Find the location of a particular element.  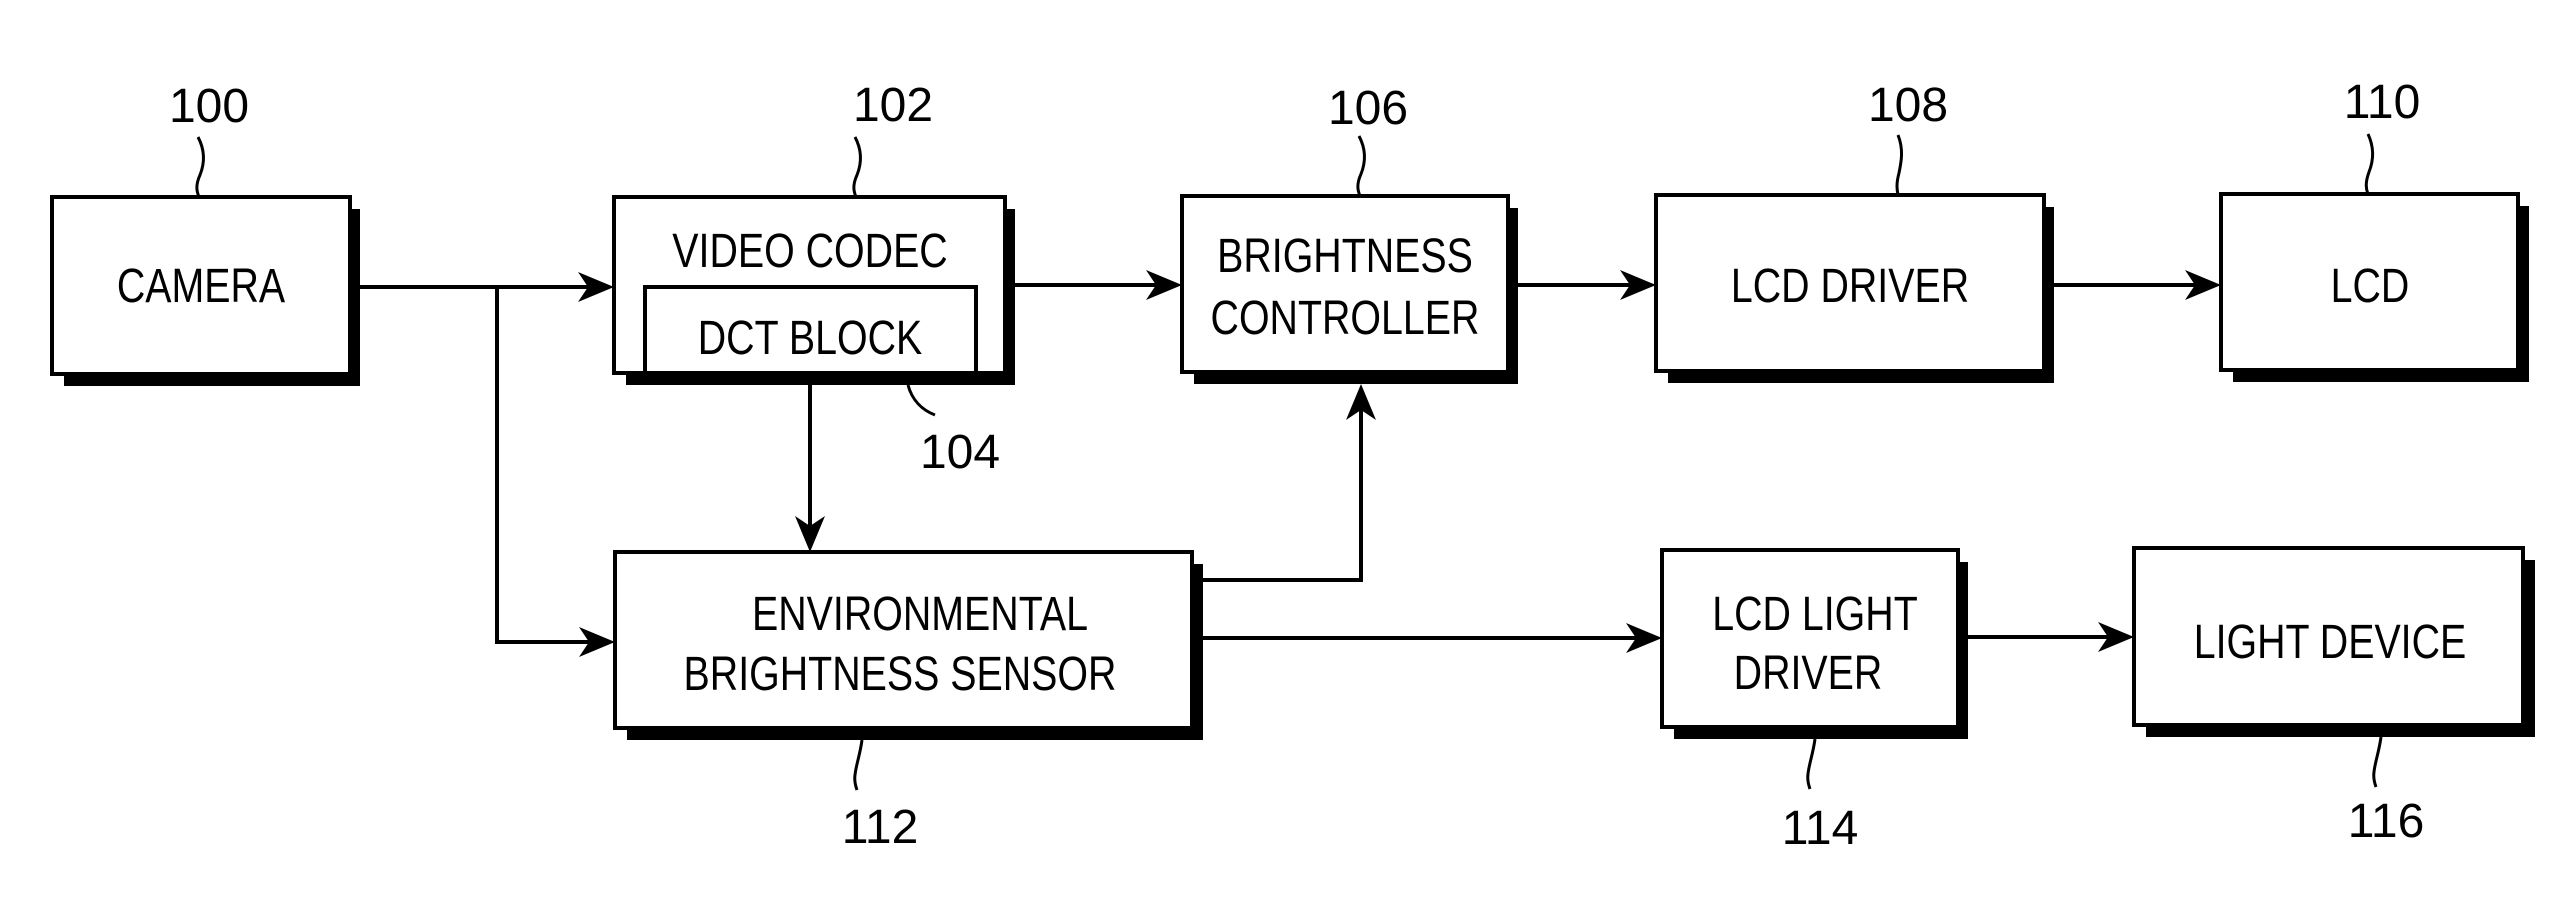

block-lcd-driver: LCD DRIVER is located at coordinates (1854, 288).